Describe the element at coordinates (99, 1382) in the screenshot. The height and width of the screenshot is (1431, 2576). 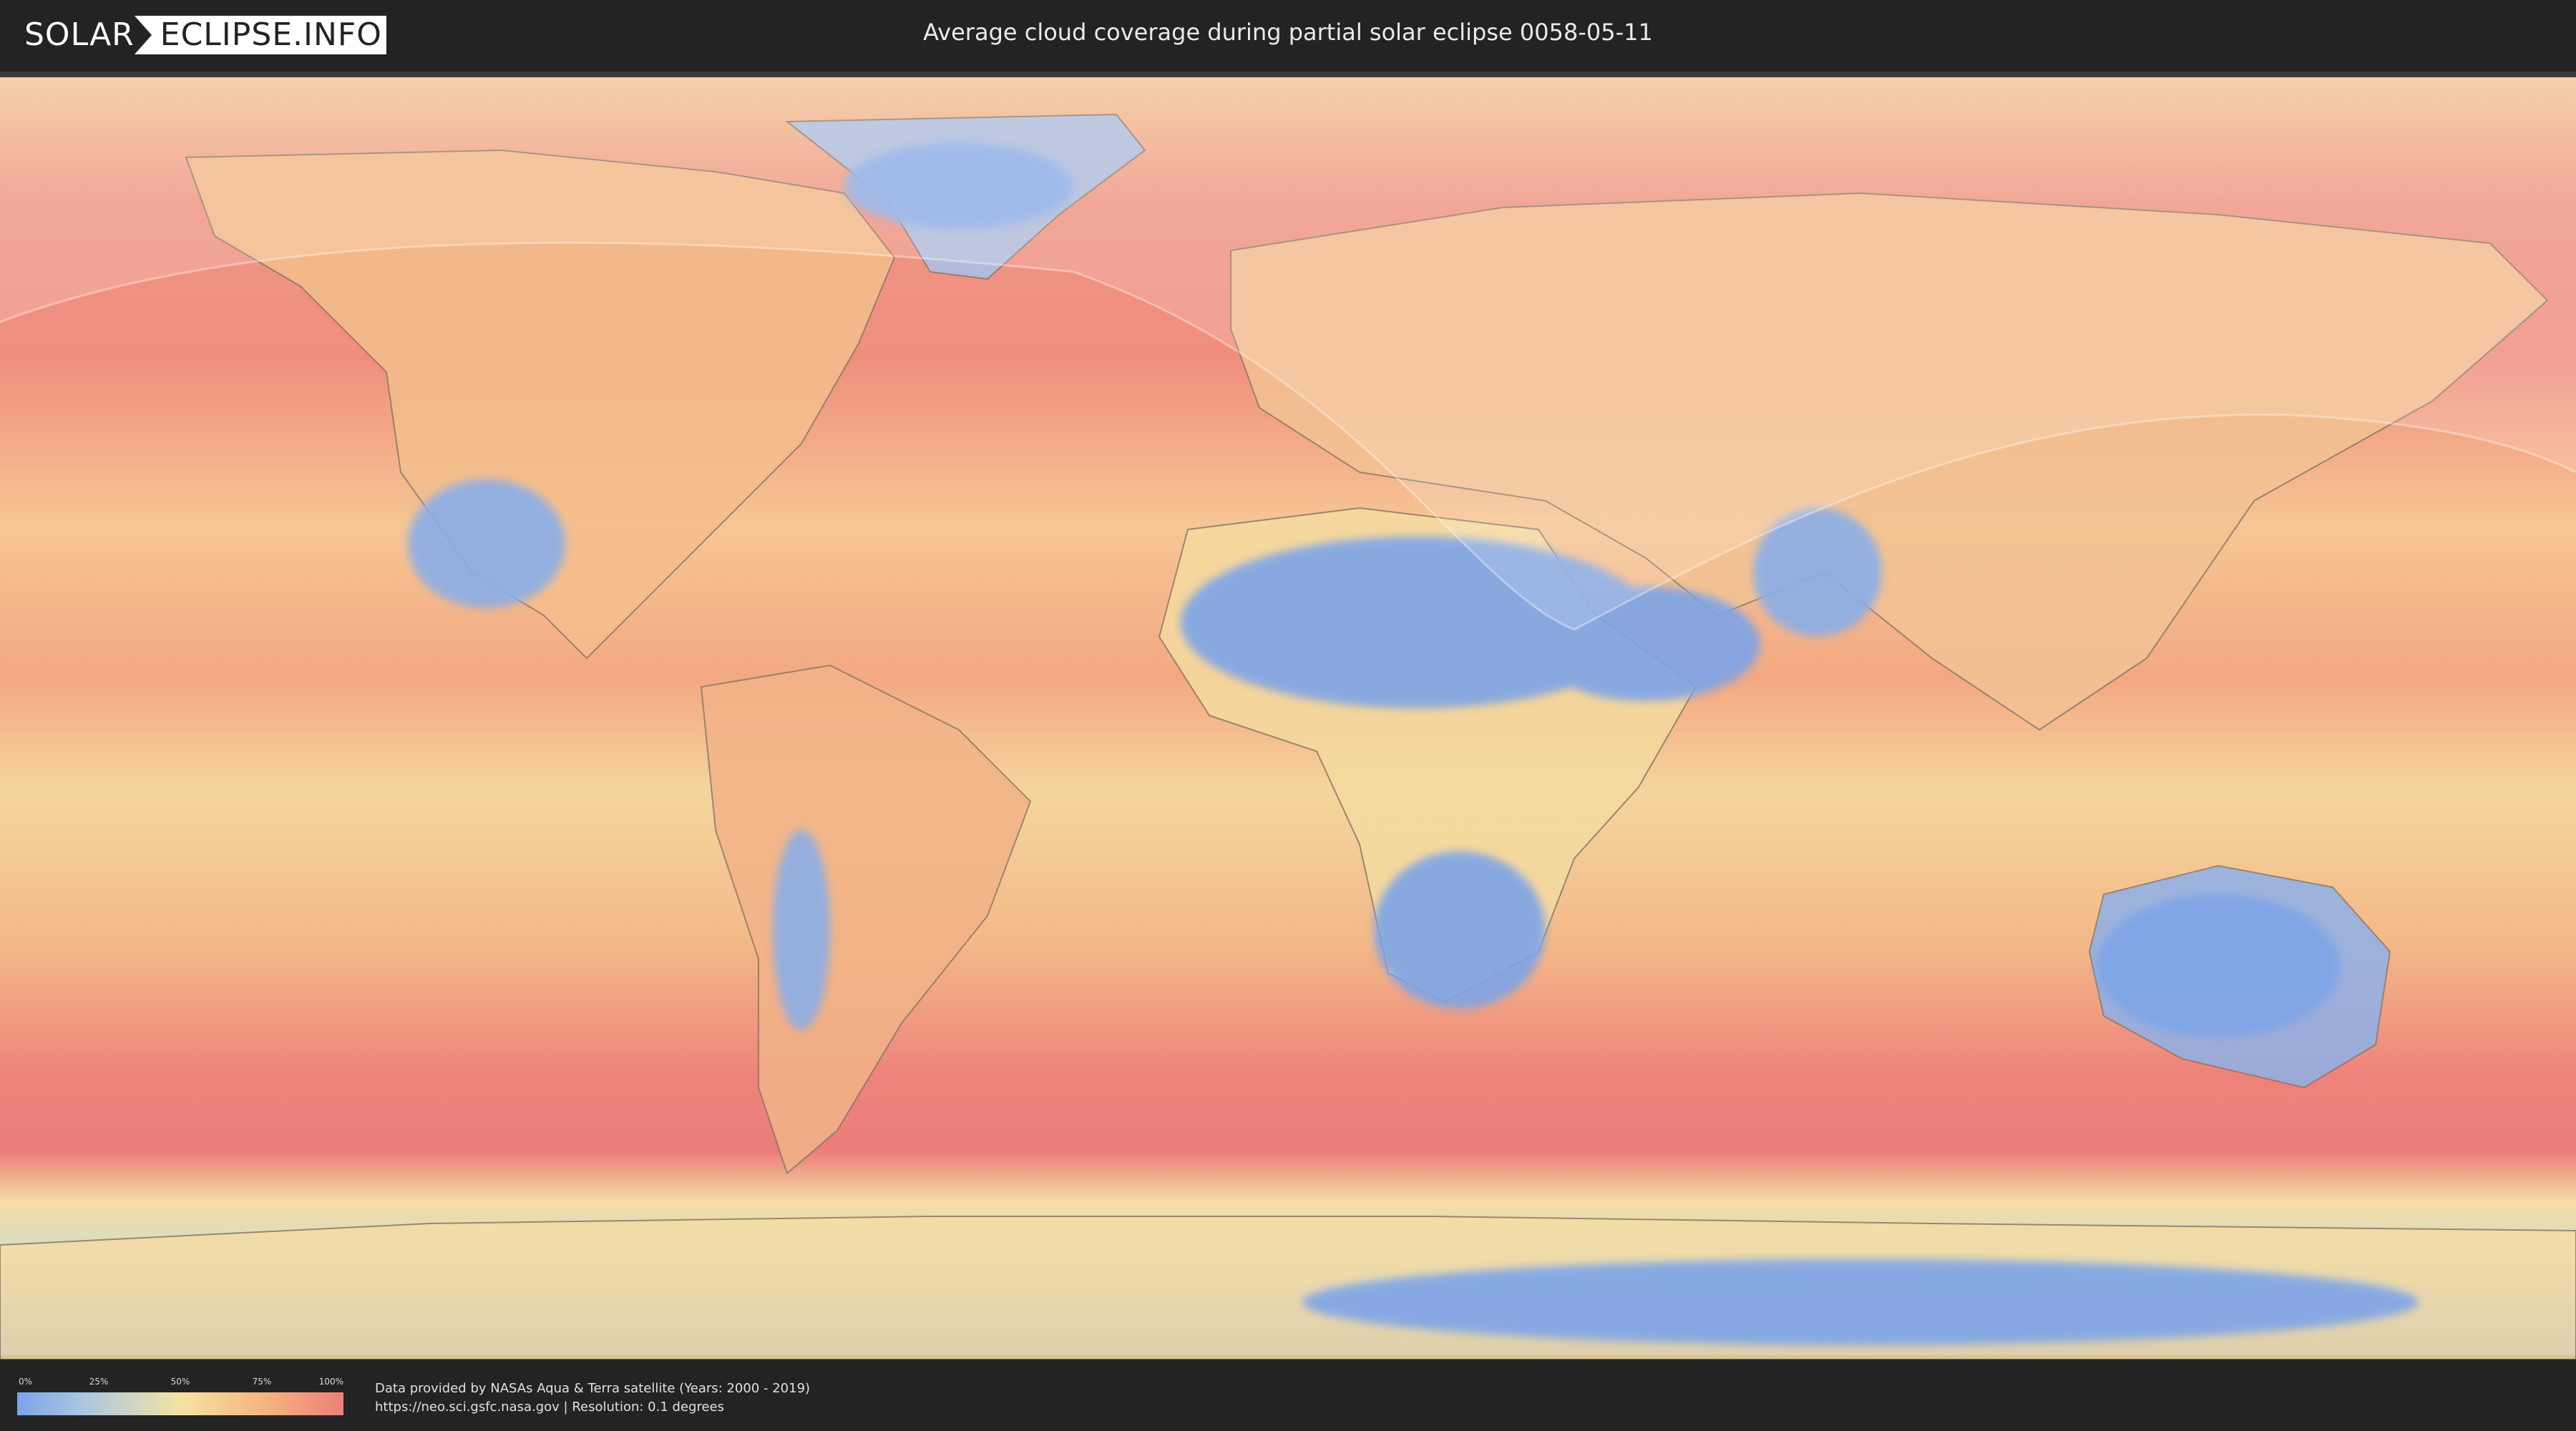
I see `legend-tick-25: 25%` at that location.